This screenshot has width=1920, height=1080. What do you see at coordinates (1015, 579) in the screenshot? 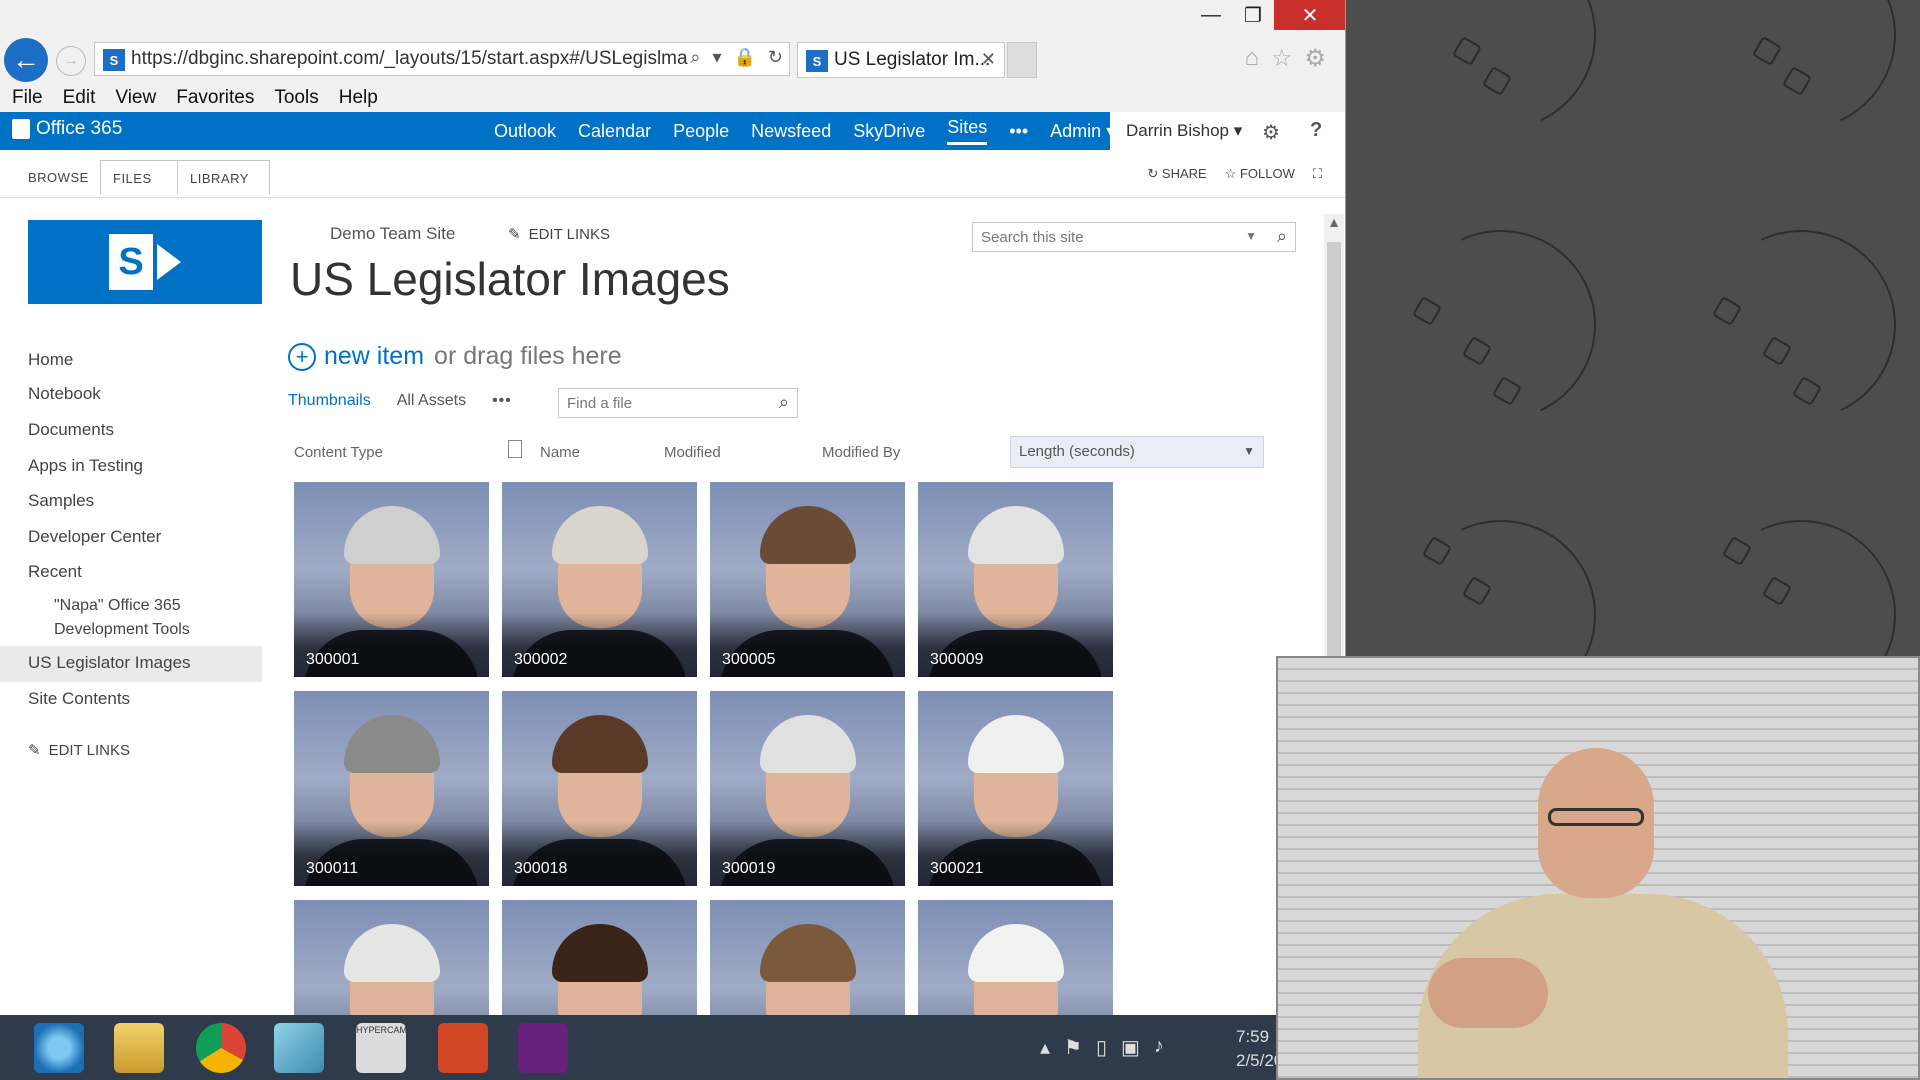
I see `thumbnail-item: 300009` at bounding box center [1015, 579].